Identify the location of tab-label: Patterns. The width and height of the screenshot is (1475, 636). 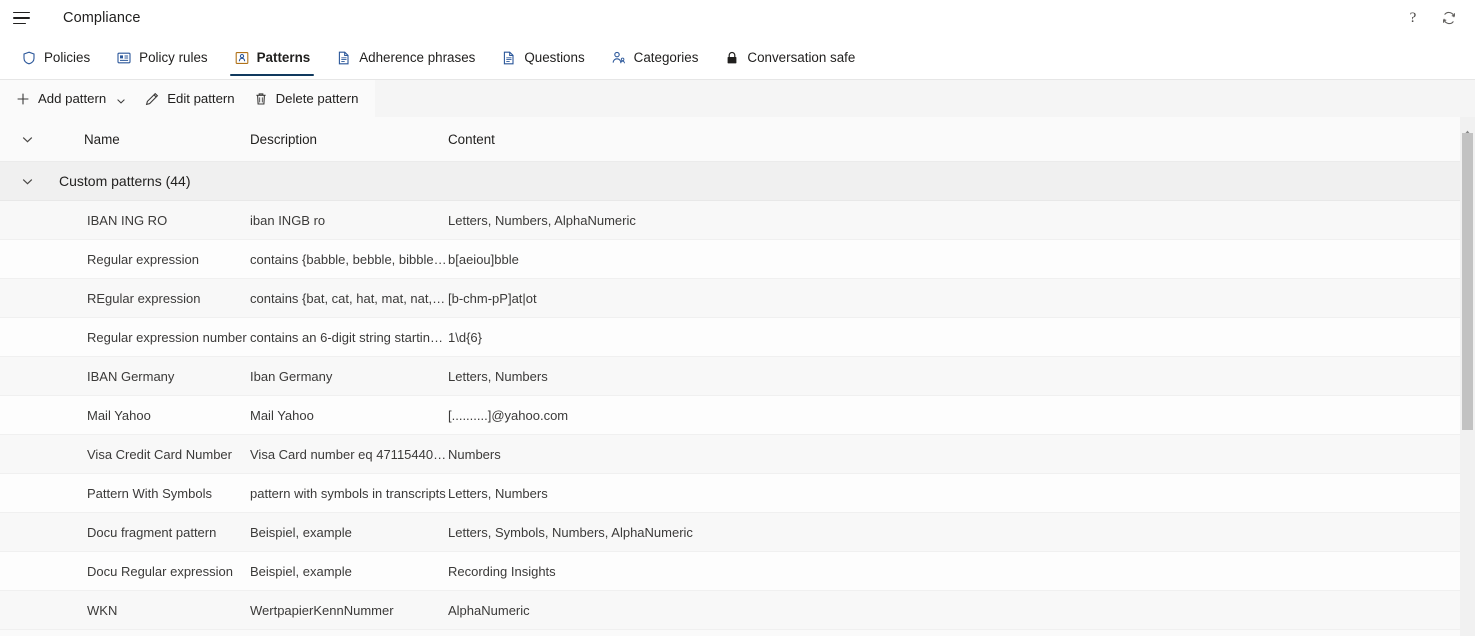
(283, 57).